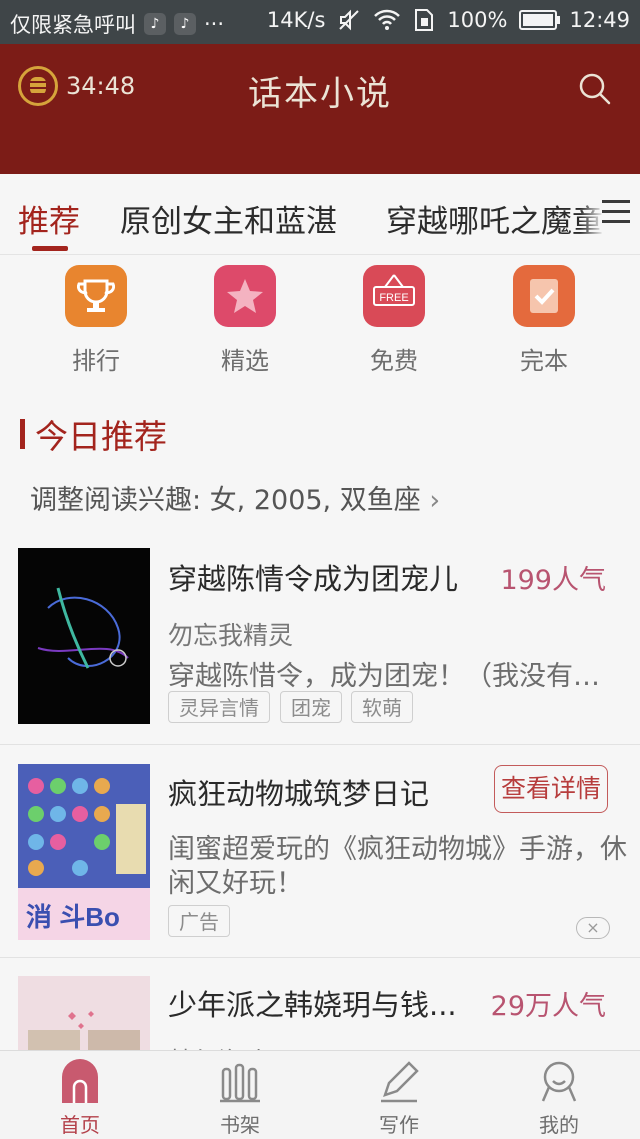 The width and height of the screenshot is (640, 1139). I want to click on menu-icon, so click(616, 213).